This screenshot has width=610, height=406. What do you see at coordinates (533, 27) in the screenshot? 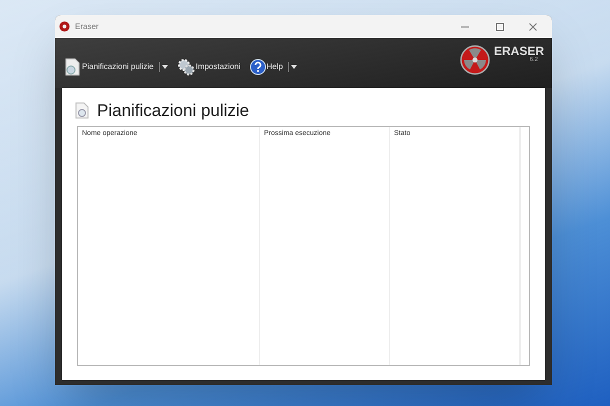
I see `close-button` at bounding box center [533, 27].